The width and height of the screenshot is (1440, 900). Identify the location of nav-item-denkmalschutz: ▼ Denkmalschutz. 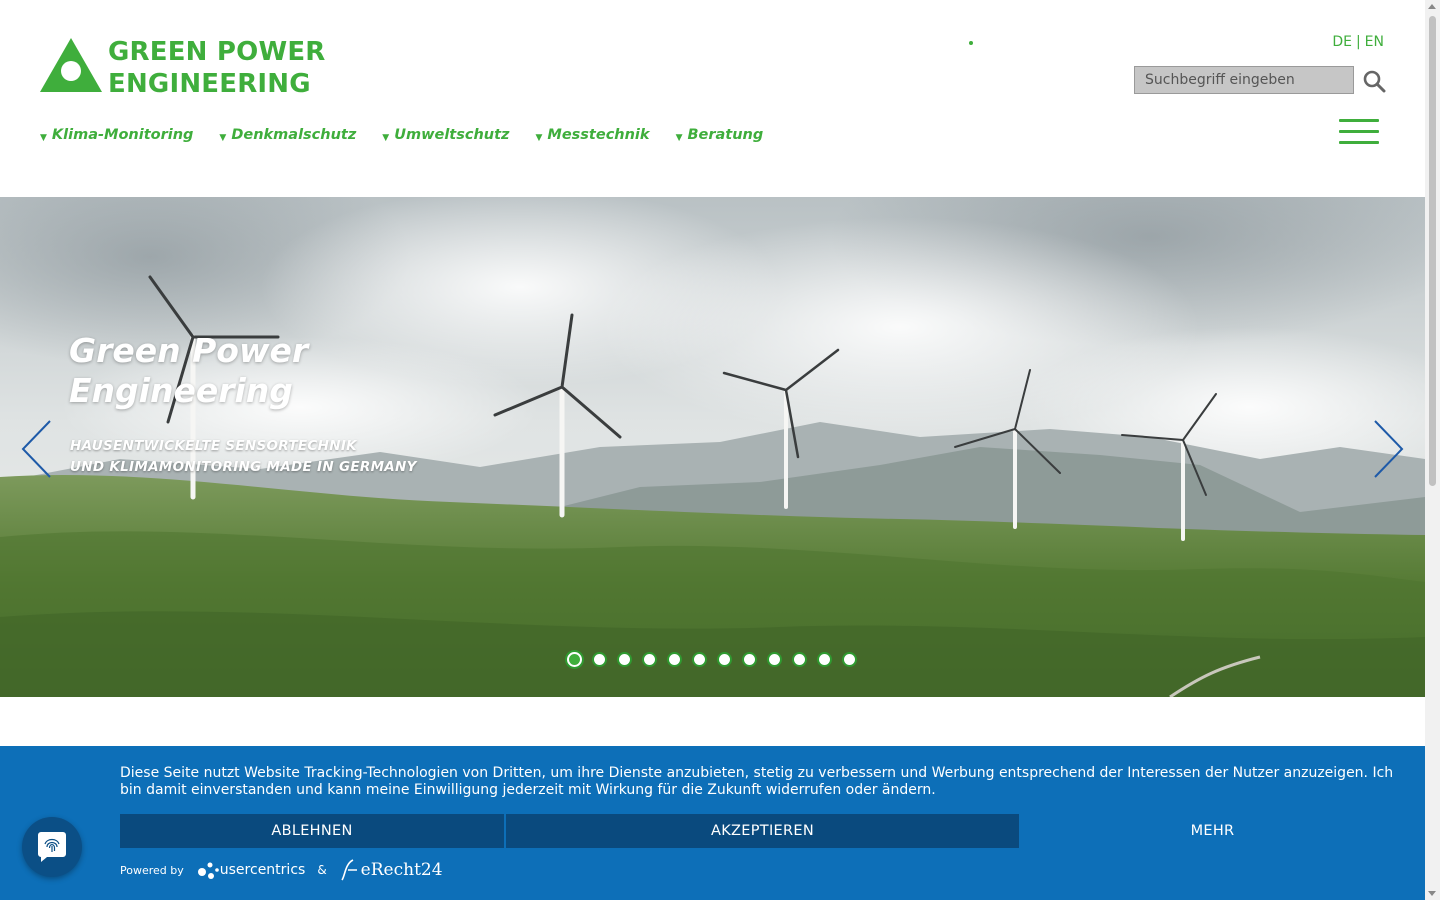
(287, 135).